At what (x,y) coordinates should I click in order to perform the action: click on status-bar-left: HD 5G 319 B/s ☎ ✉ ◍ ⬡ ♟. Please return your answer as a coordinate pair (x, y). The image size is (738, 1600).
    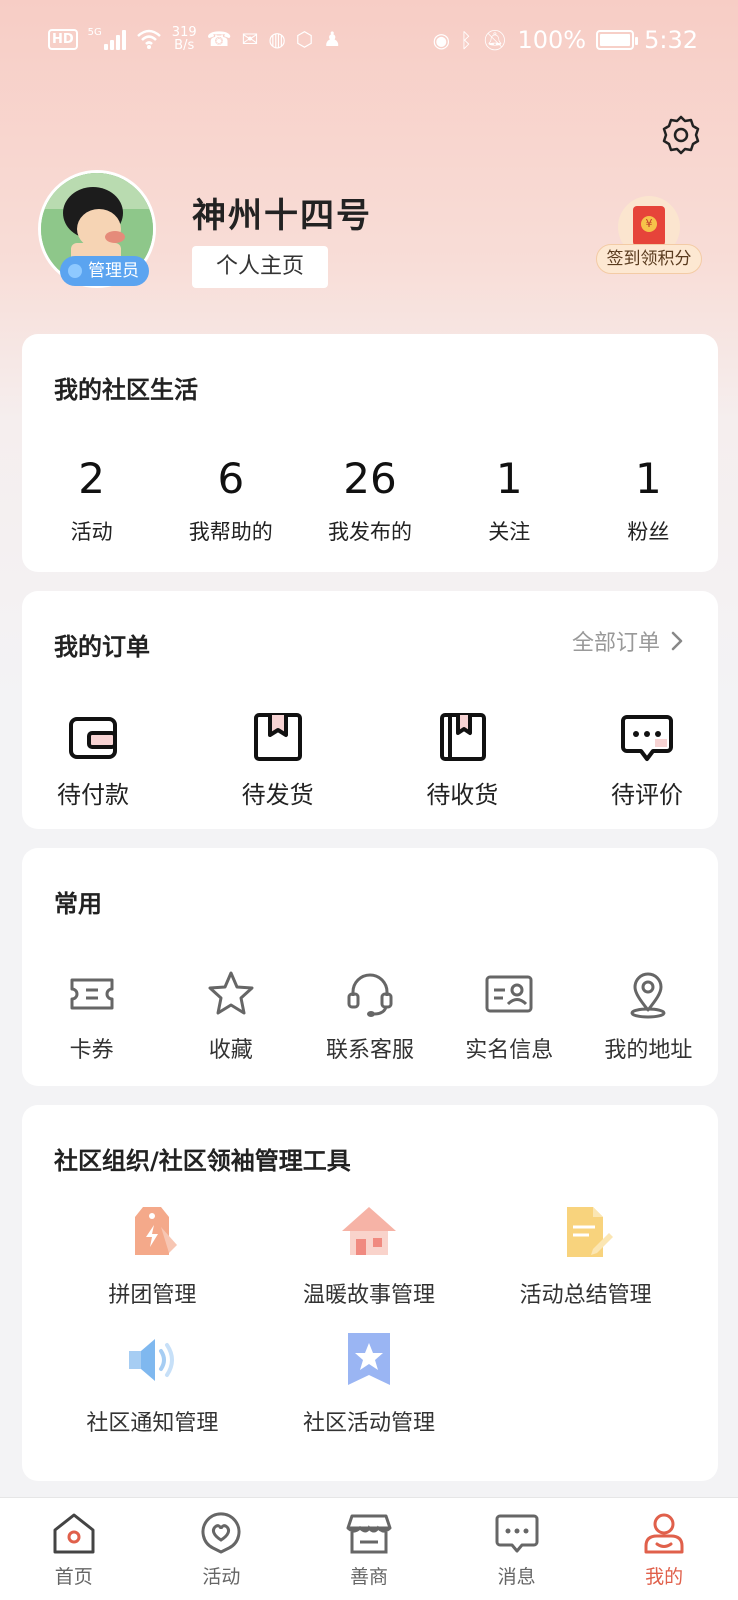
    Looking at the image, I should click on (194, 39).